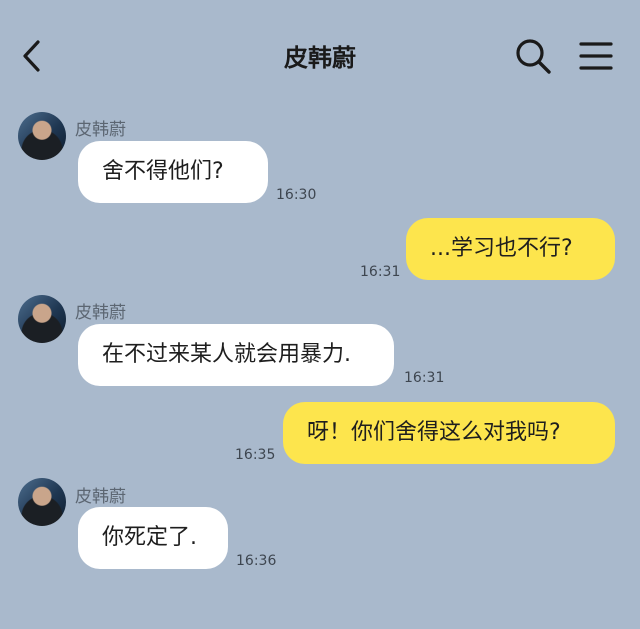 The width and height of the screenshot is (640, 629). I want to click on message-time: 16:35, so click(255, 455).